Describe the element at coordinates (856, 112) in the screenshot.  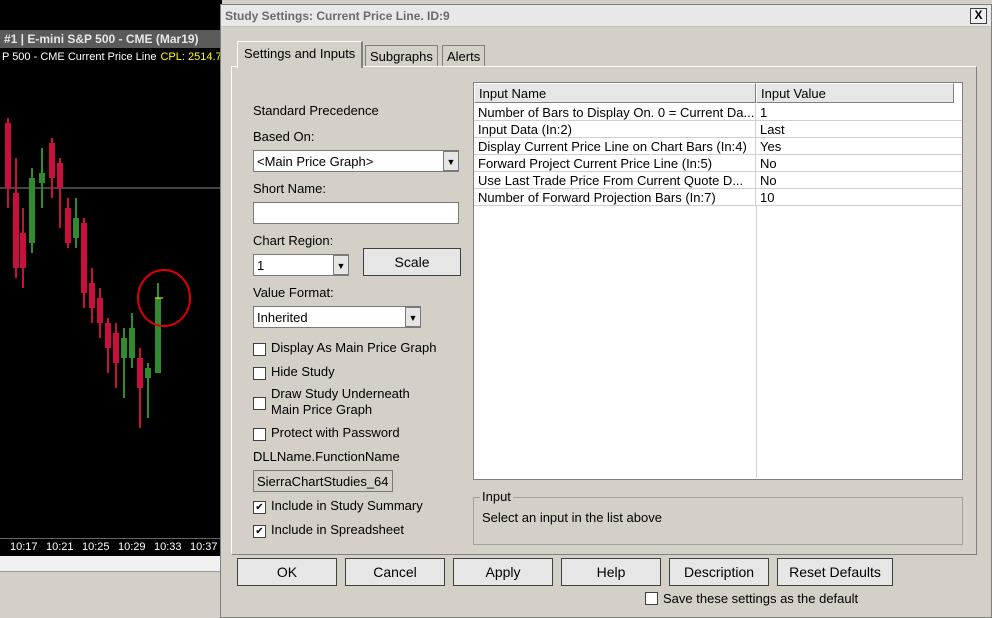
I see `input-value-cell: 1` at that location.